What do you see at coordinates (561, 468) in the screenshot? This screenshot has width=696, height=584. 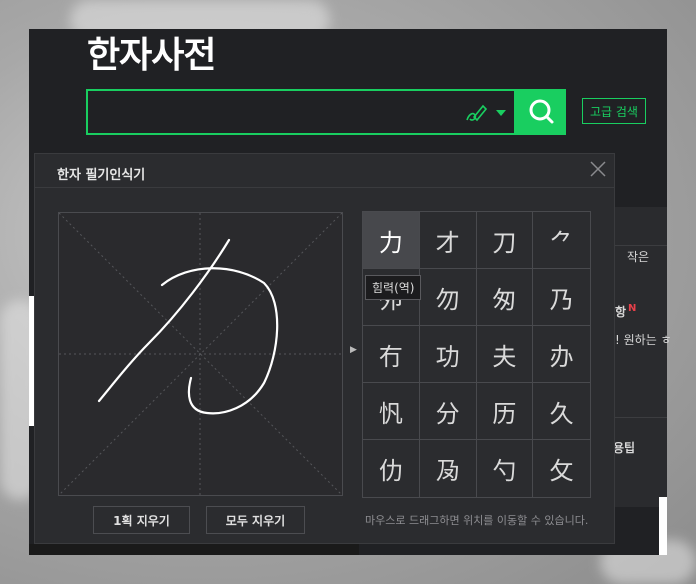 I see `candidate-character: 攵` at bounding box center [561, 468].